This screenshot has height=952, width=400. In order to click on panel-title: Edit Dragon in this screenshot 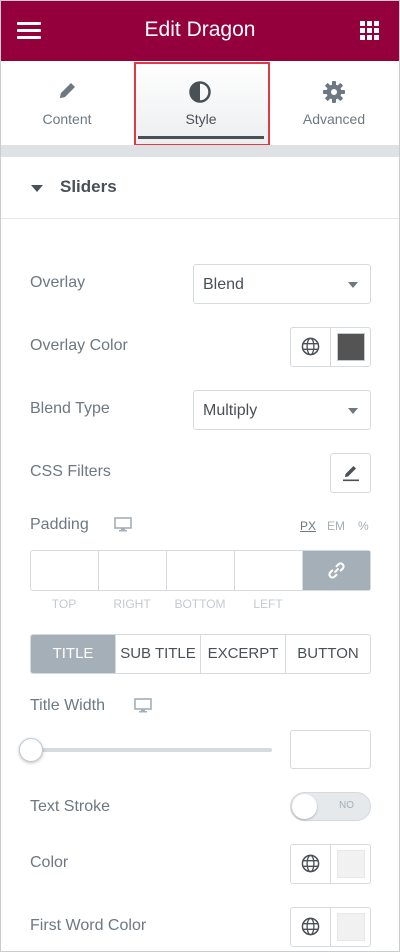, I will do `click(200, 29)`.